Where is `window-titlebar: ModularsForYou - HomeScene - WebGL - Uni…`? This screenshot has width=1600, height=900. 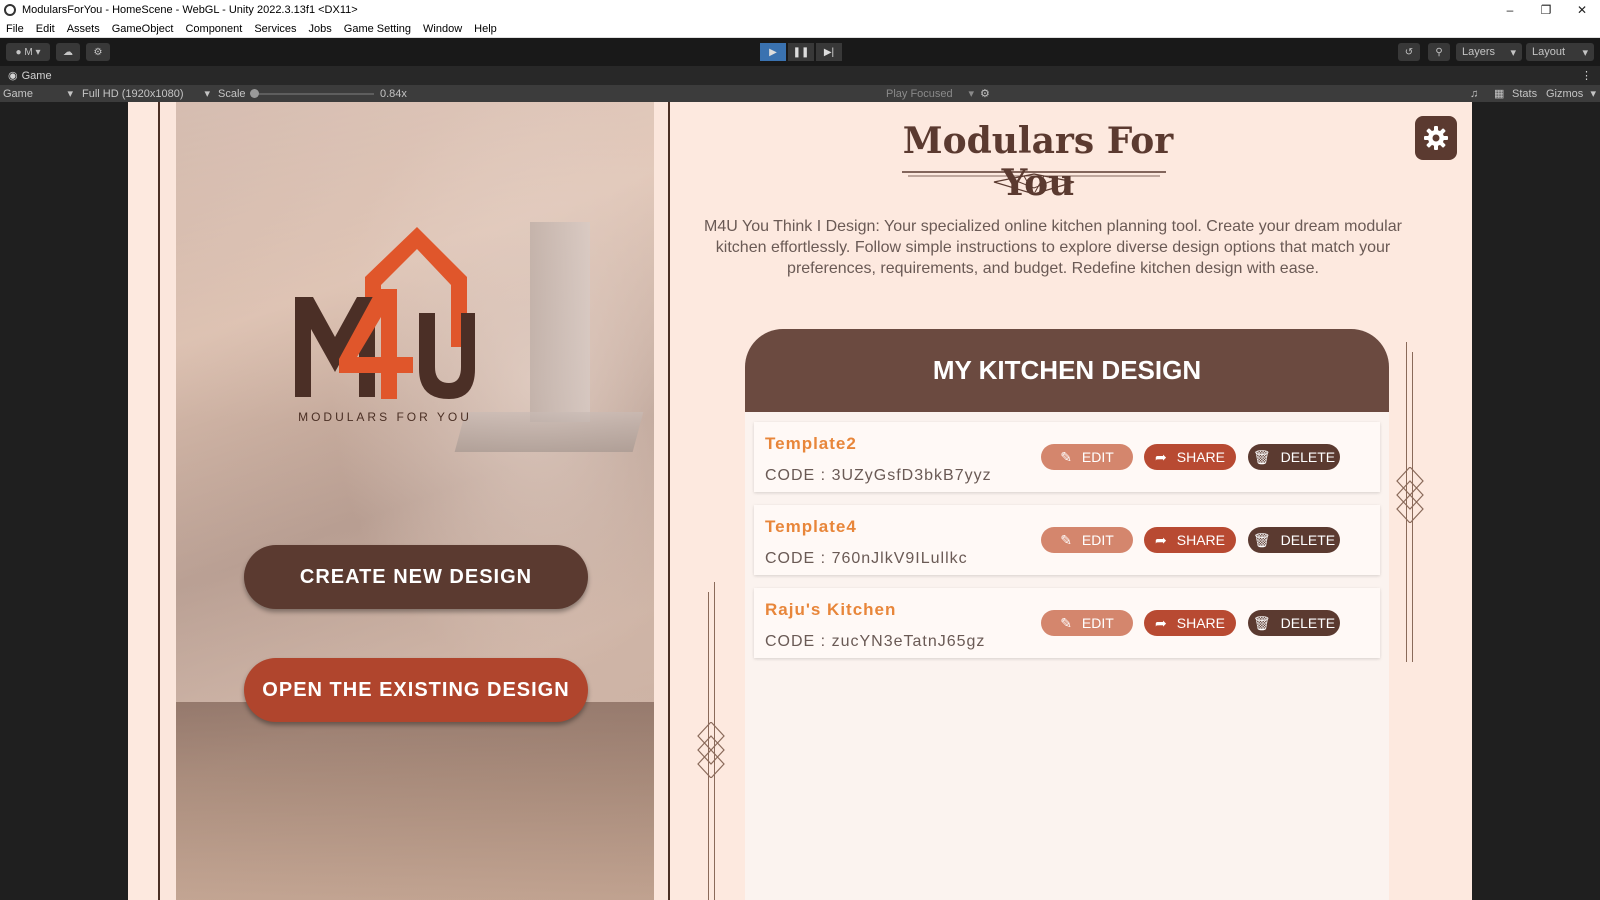
window-titlebar: ModularsForYou - HomeScene - WebGL - Uni… is located at coordinates (800, 10).